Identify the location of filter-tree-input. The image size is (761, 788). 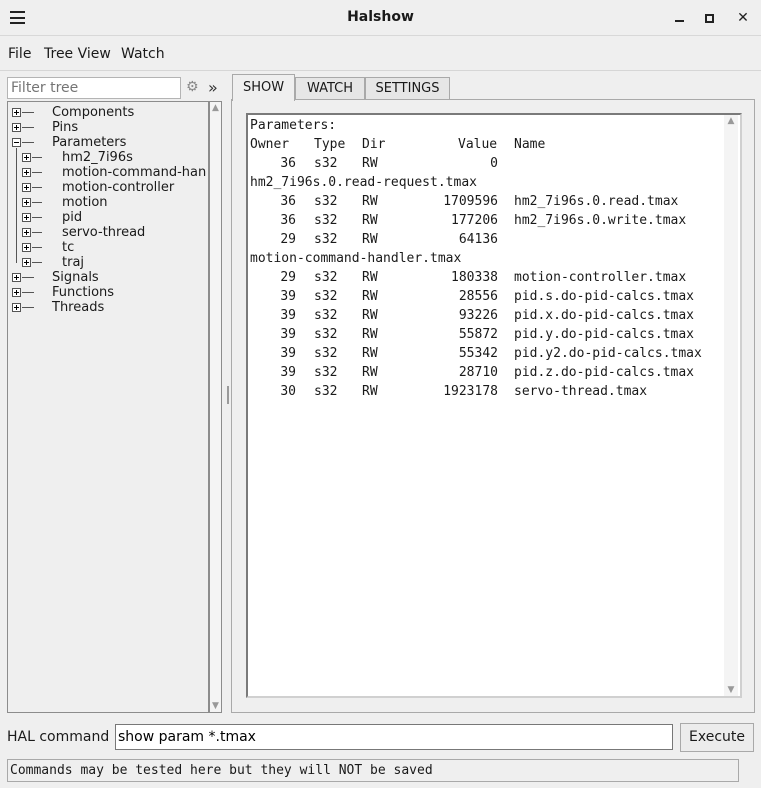
(94, 88).